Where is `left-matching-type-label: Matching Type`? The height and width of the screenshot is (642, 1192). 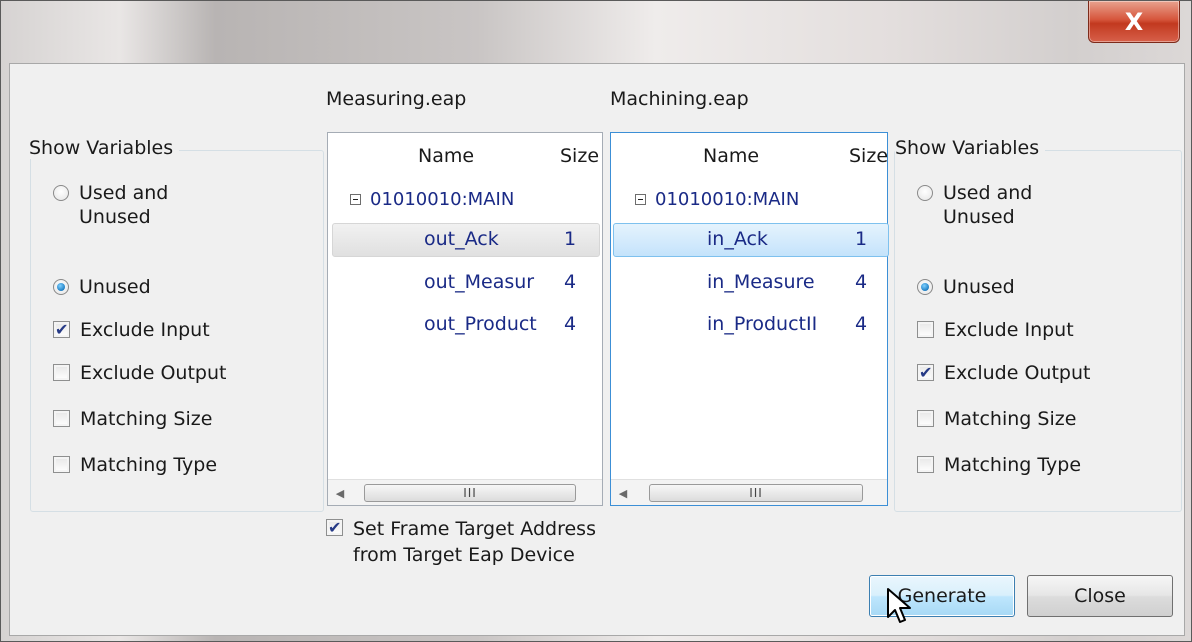 left-matching-type-label: Matching Type is located at coordinates (149, 465).